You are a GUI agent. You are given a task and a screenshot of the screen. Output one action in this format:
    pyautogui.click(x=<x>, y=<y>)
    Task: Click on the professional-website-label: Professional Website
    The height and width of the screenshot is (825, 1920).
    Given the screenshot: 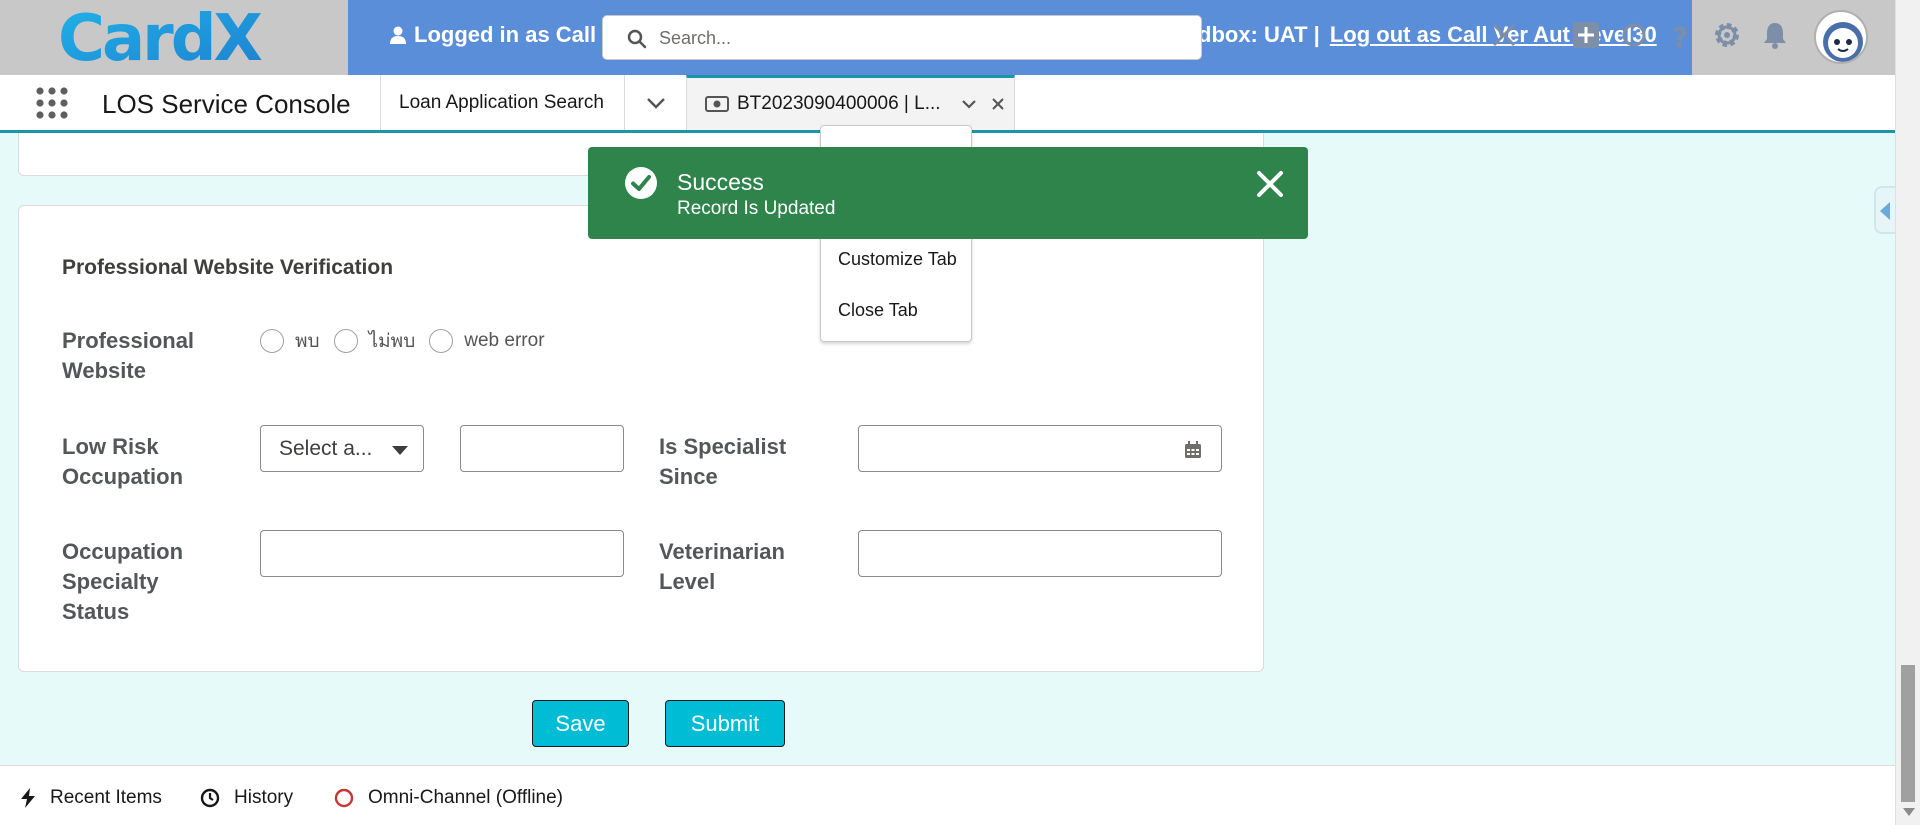 What is the action you would take?
    pyautogui.click(x=128, y=355)
    